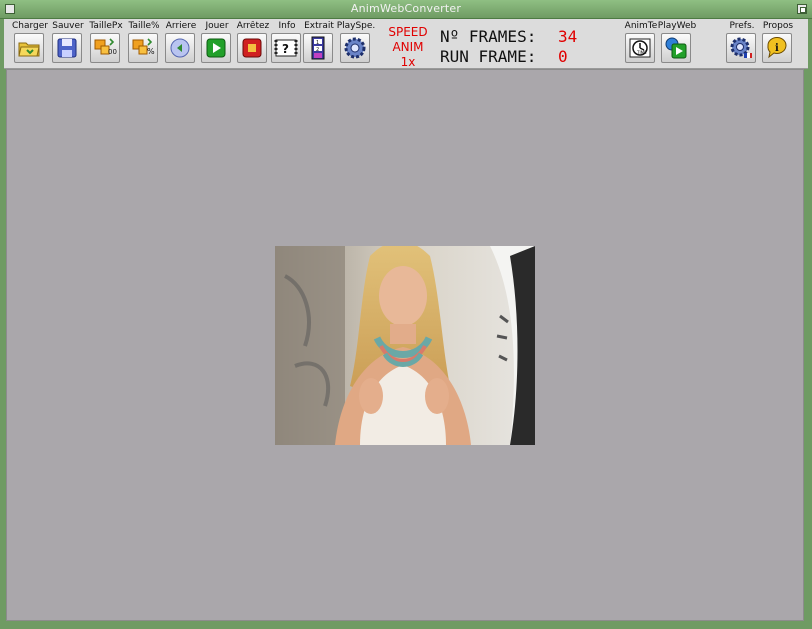  I want to click on extrait-button: 12, so click(318, 48).